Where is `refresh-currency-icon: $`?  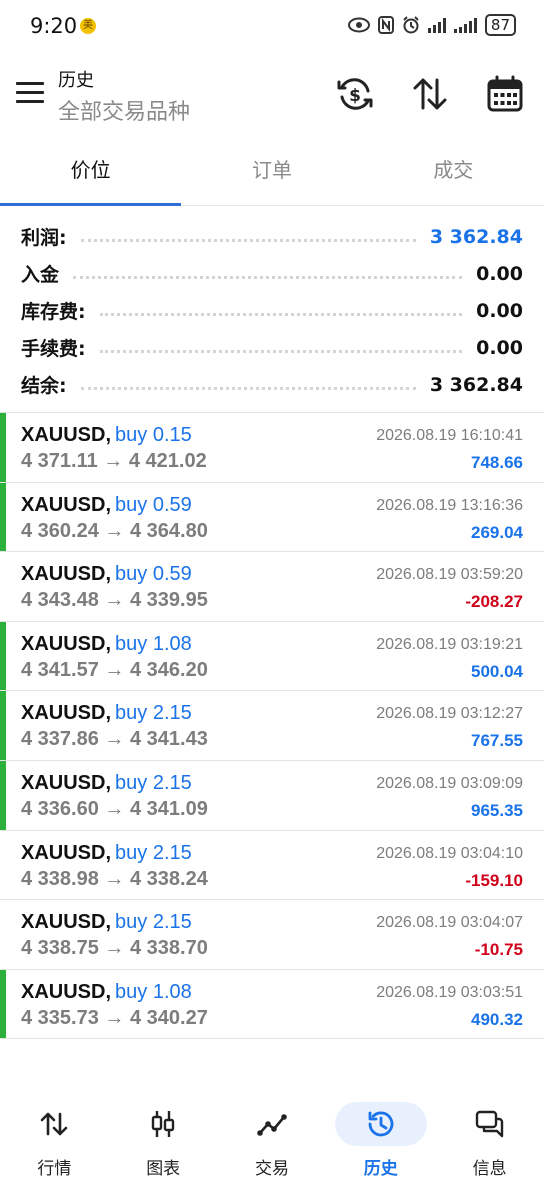 refresh-currency-icon: $ is located at coordinates (355, 94).